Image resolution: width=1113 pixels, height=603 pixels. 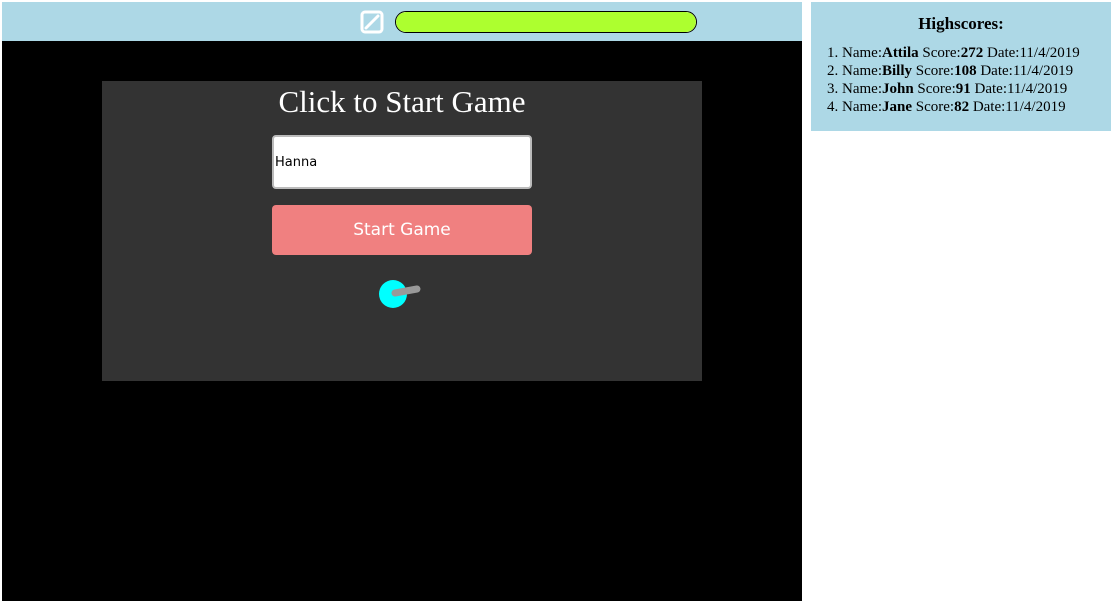 I want to click on start-game-button: Start Game, so click(x=402, y=230).